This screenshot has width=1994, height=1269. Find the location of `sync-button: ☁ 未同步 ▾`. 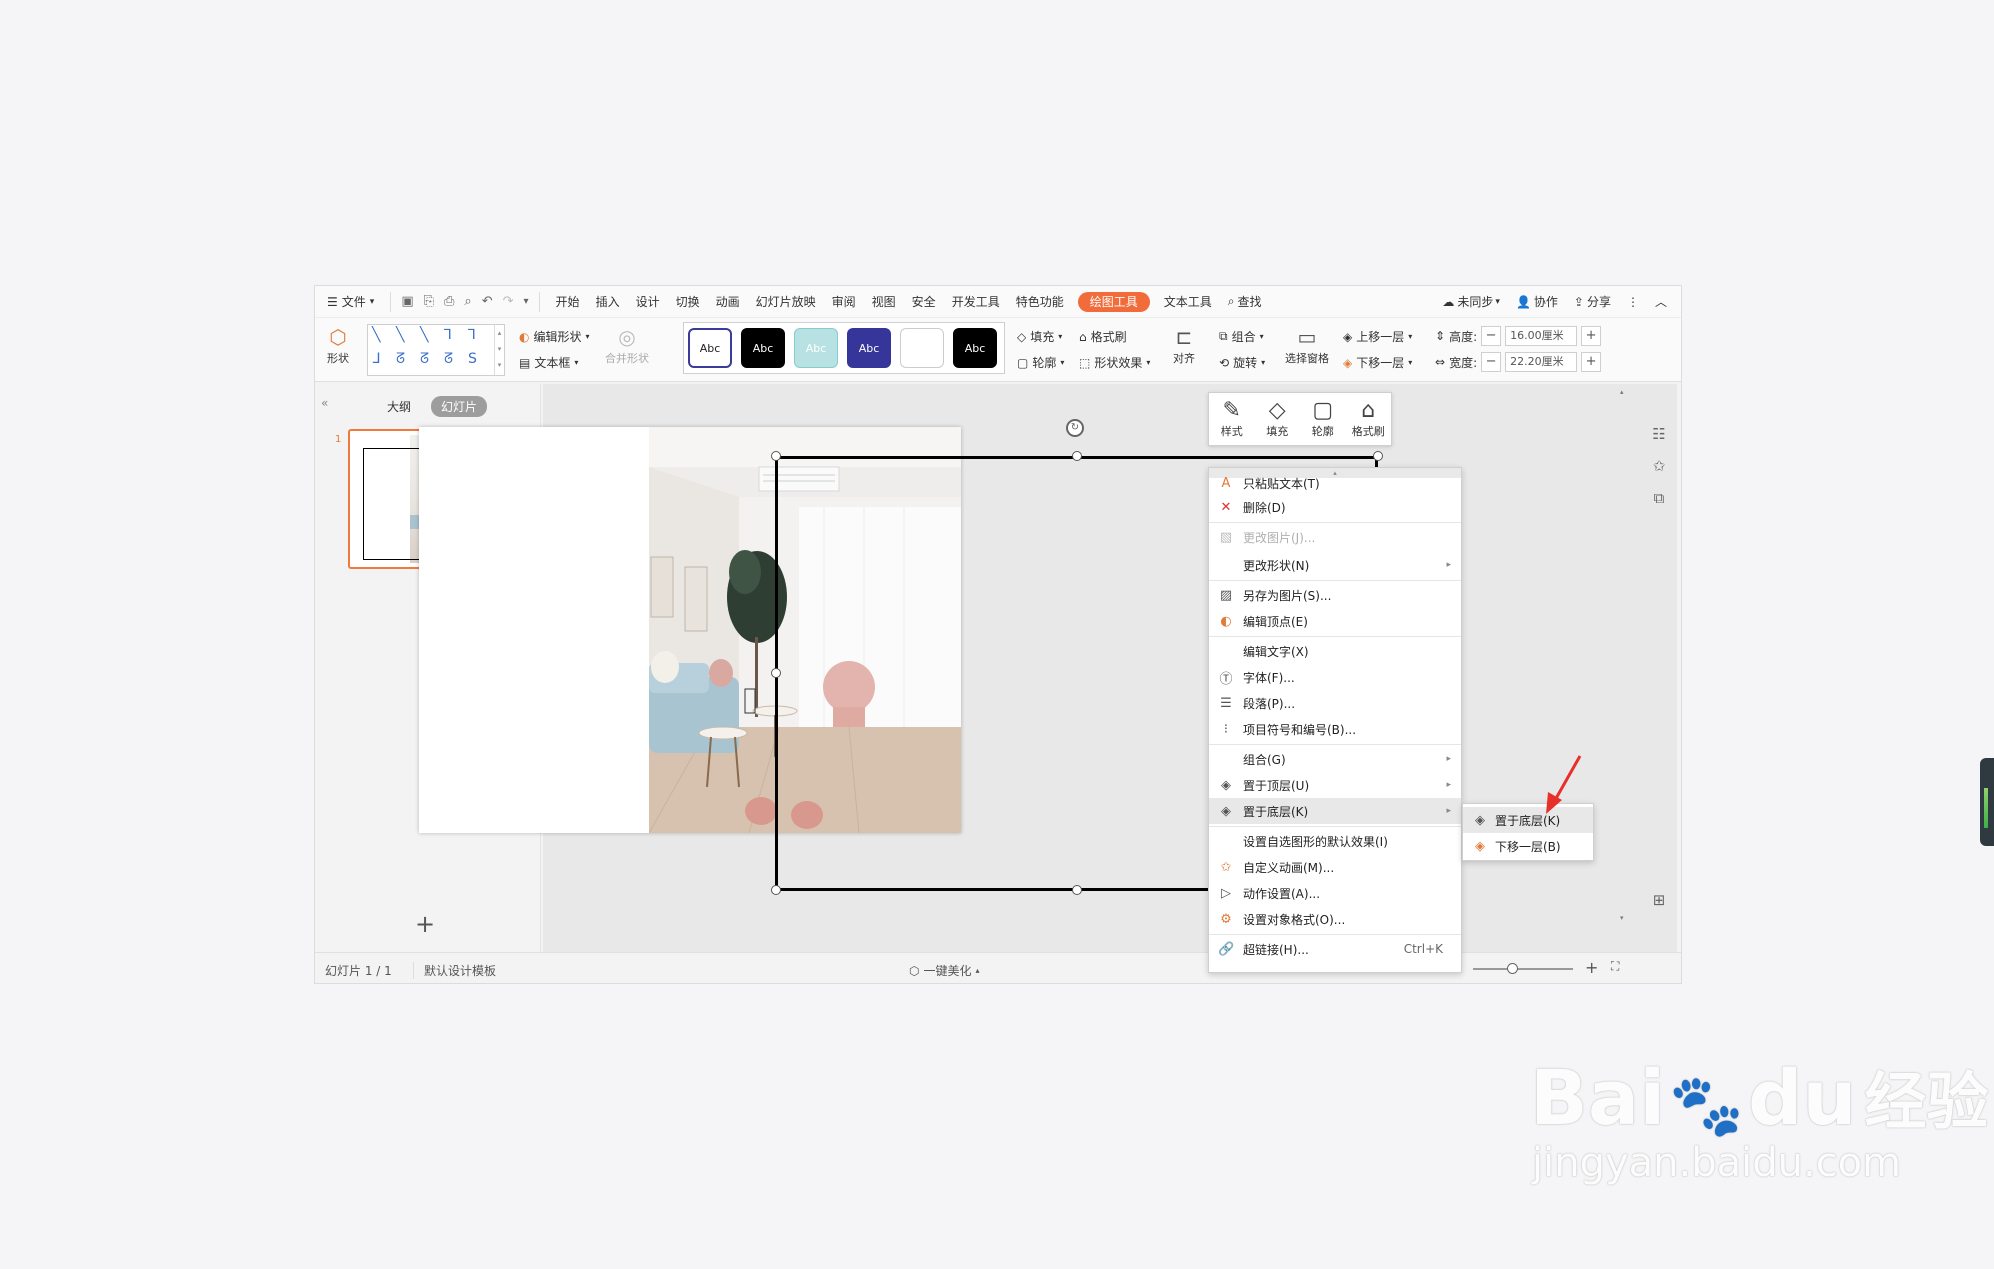

sync-button: ☁ 未同步 ▾ is located at coordinates (1471, 302).